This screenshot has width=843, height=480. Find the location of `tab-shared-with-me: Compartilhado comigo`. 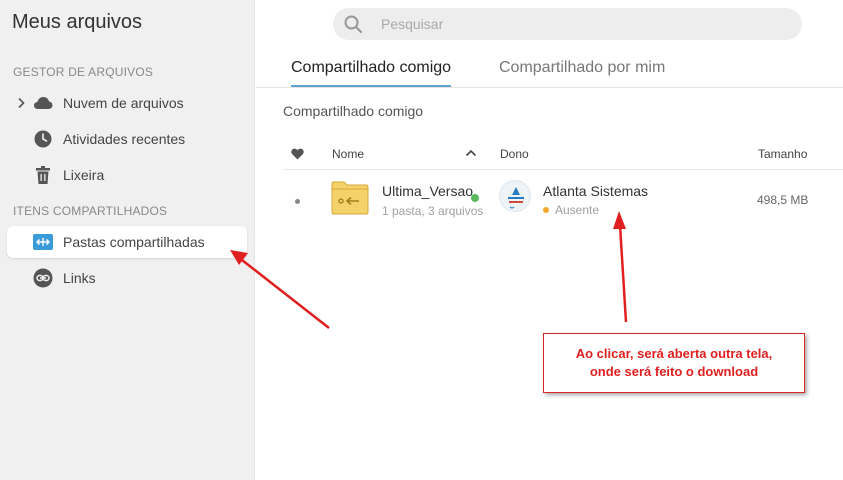

tab-shared-with-me: Compartilhado comigo is located at coordinates (371, 68).